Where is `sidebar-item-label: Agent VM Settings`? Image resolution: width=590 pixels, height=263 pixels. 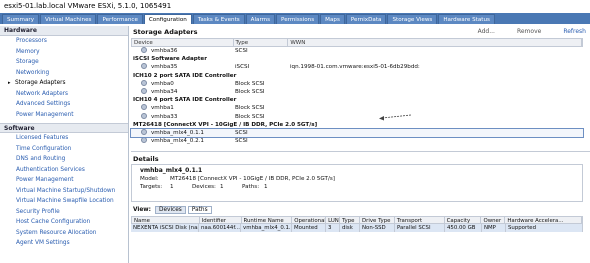 sidebar-item-label: Agent VM Settings is located at coordinates (43, 243).